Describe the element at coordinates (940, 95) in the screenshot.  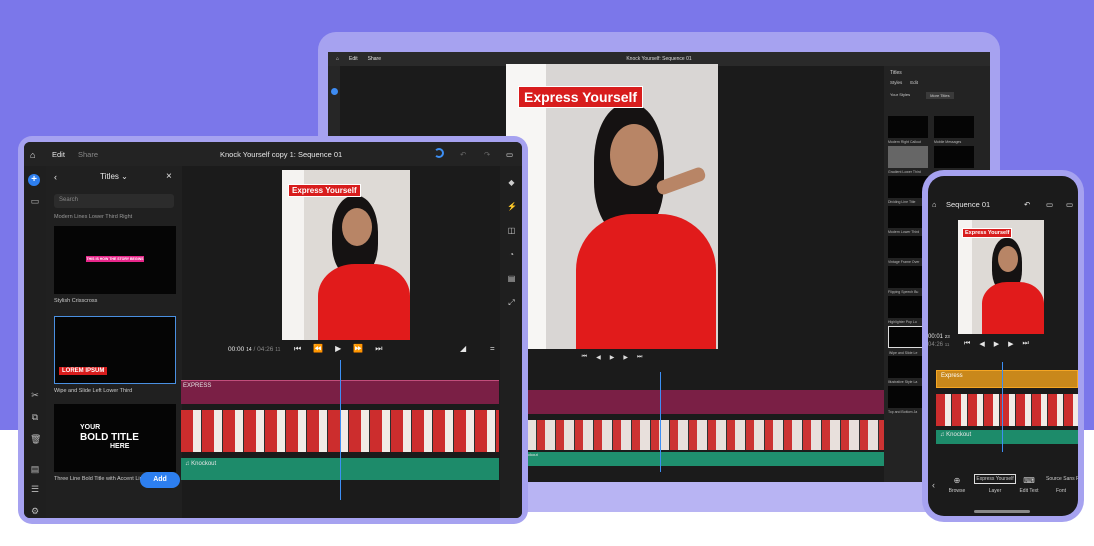
I see `filter-more-titles: More Titles` at that location.